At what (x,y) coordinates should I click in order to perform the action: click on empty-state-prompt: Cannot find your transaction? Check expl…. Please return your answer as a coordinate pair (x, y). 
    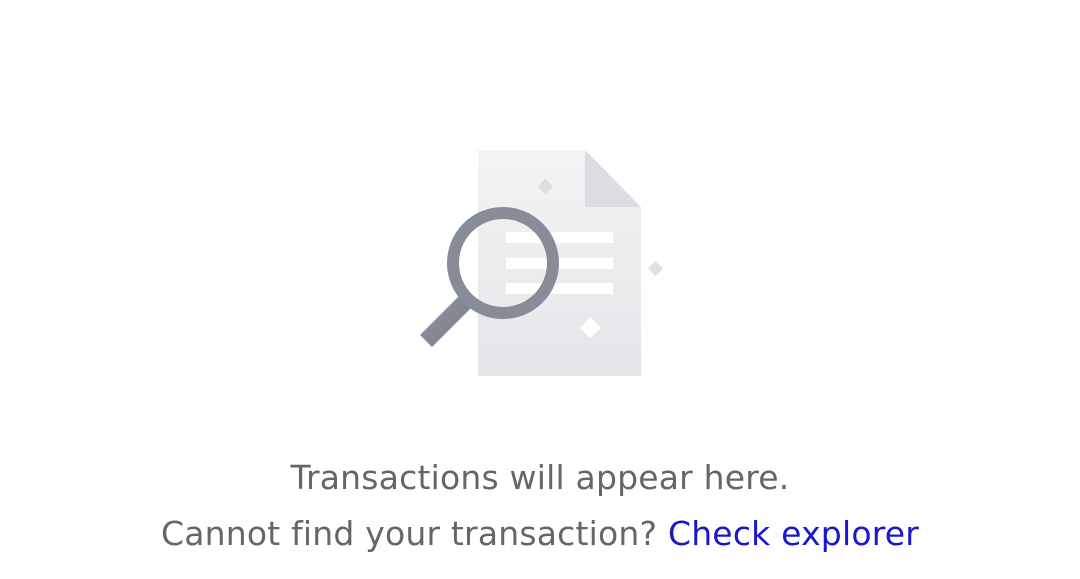
    Looking at the image, I should click on (540, 534).